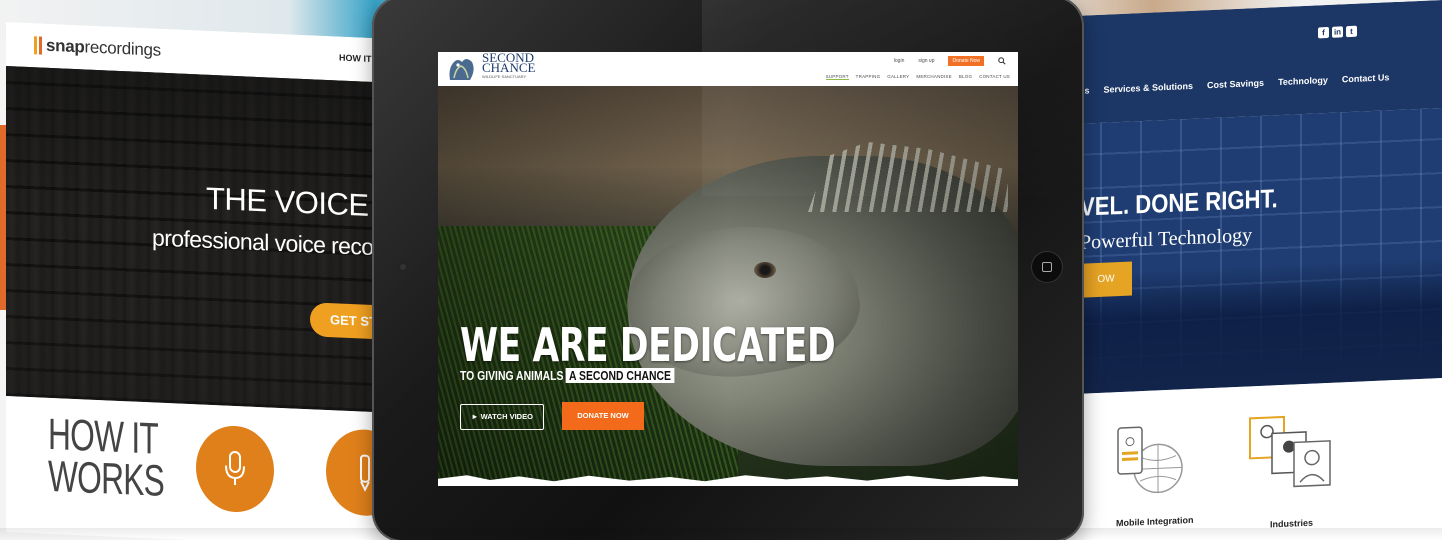 This screenshot has width=1442, height=540. What do you see at coordinates (106, 478) in the screenshot?
I see `how-it-works-line2: WORKS` at bounding box center [106, 478].